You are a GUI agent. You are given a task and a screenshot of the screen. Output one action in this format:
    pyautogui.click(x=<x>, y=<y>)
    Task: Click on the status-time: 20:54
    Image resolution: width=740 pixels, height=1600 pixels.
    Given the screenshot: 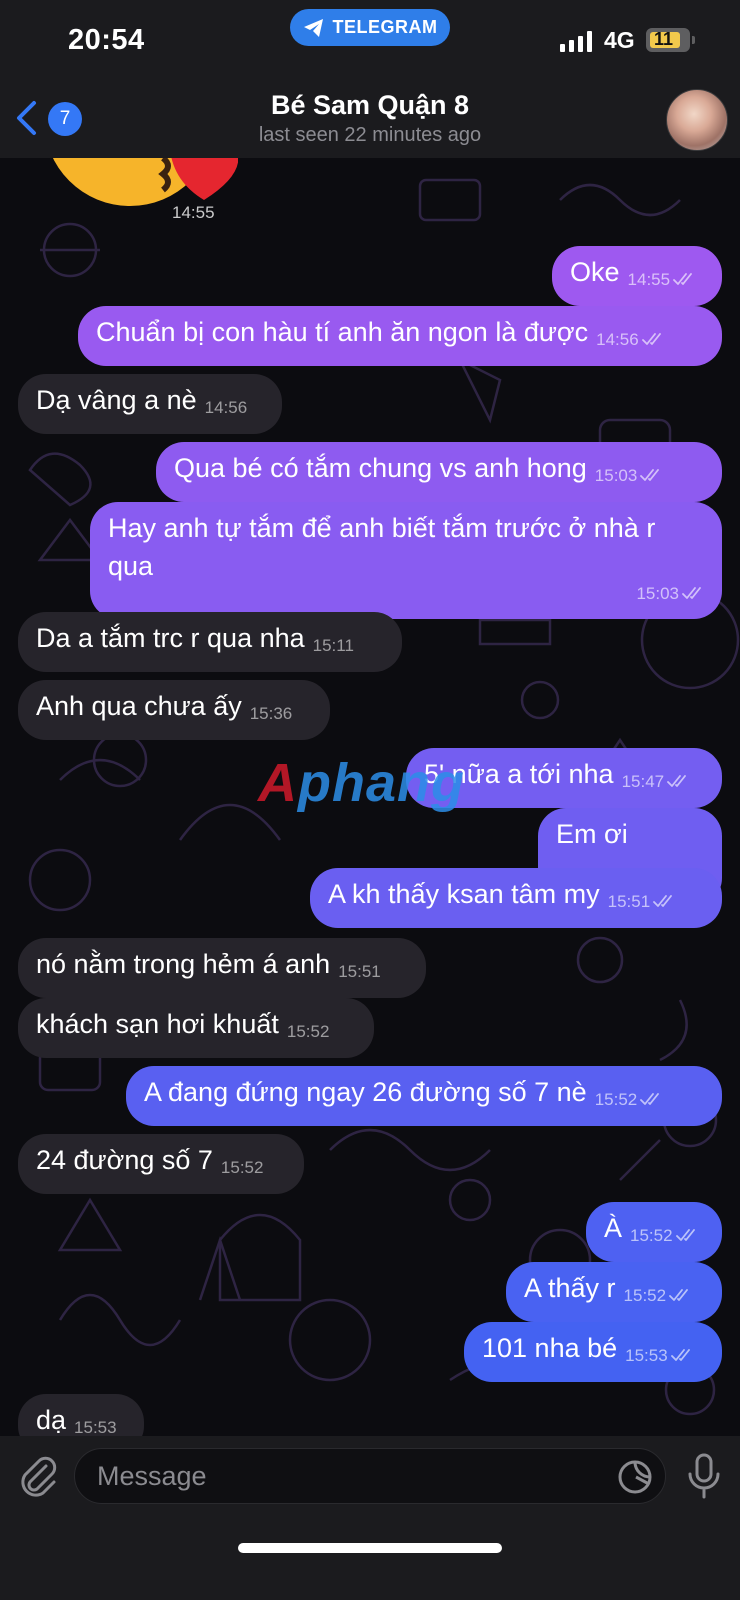 What is the action you would take?
    pyautogui.click(x=106, y=40)
    